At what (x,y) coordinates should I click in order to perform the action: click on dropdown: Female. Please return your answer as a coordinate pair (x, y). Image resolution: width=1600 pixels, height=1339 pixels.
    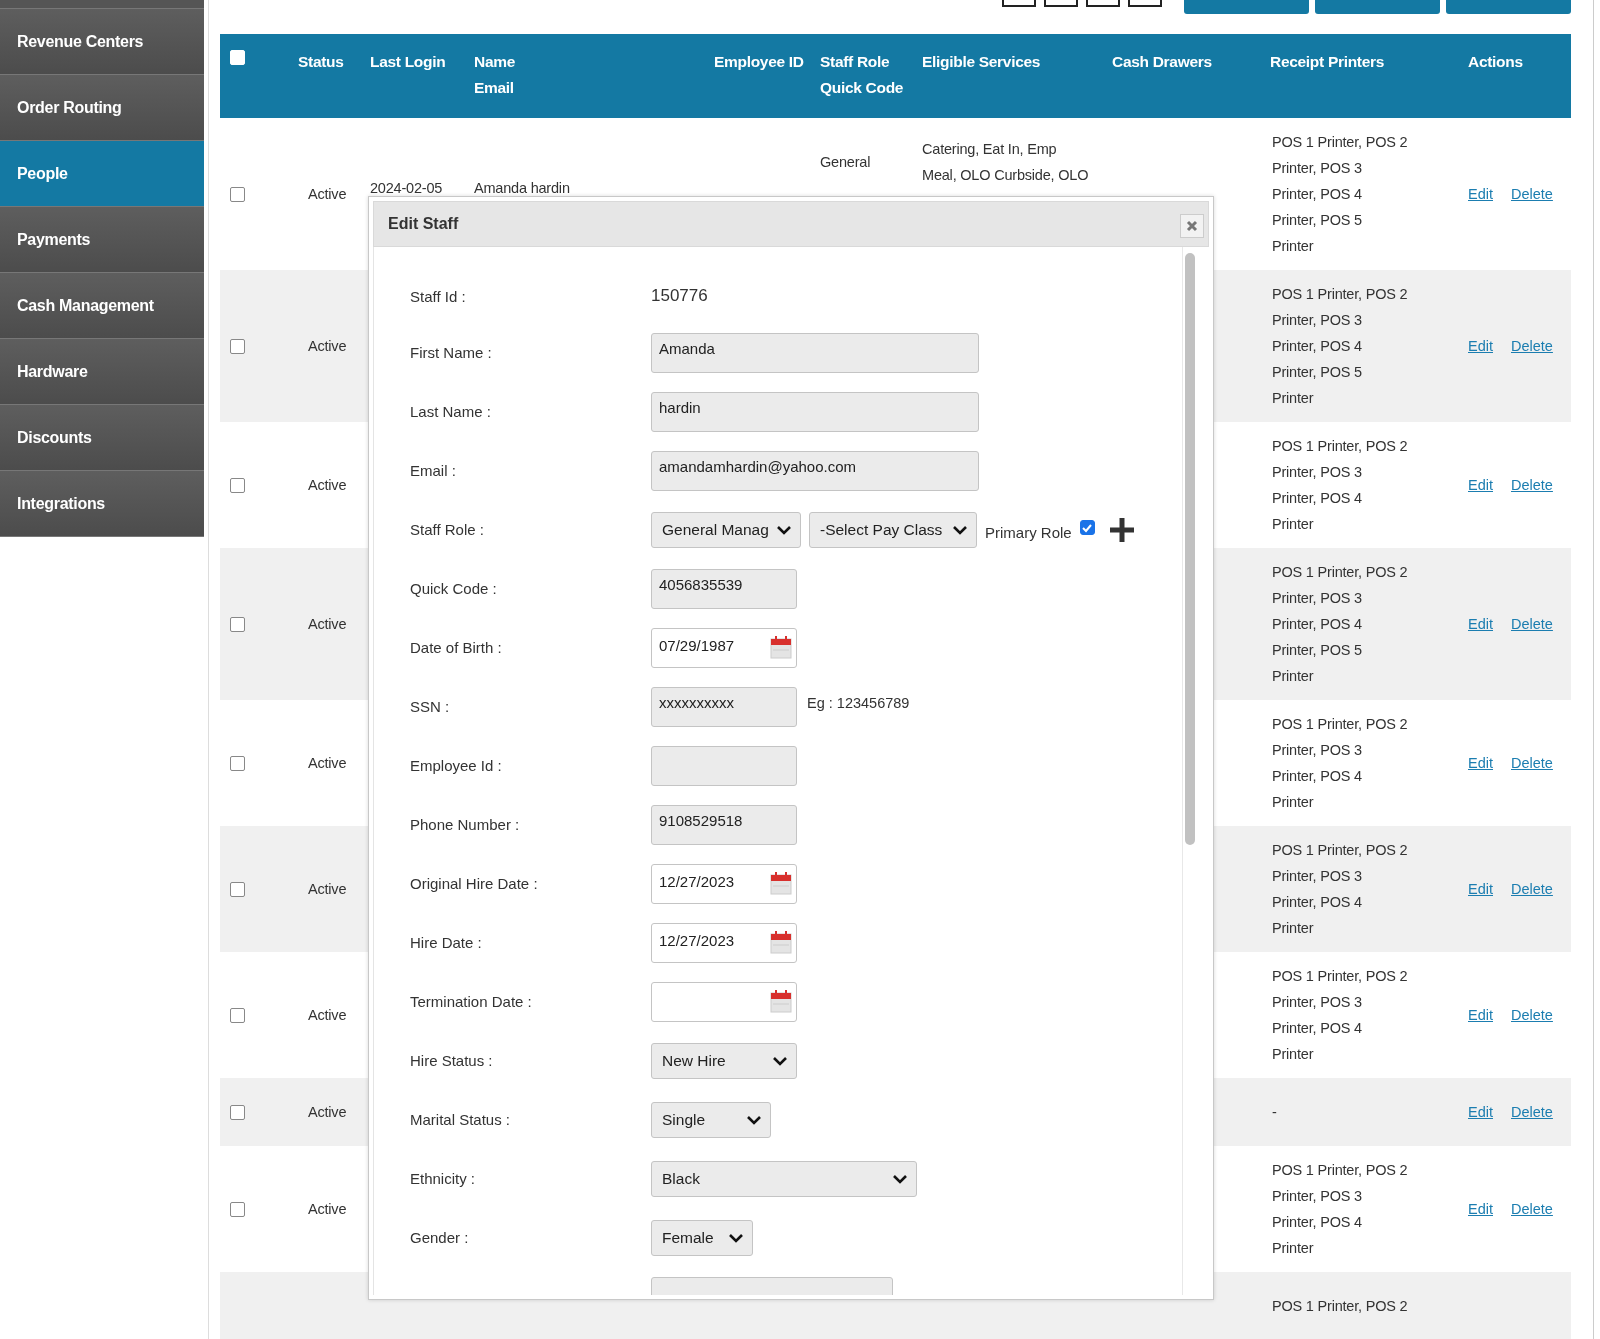
    Looking at the image, I should click on (702, 1237).